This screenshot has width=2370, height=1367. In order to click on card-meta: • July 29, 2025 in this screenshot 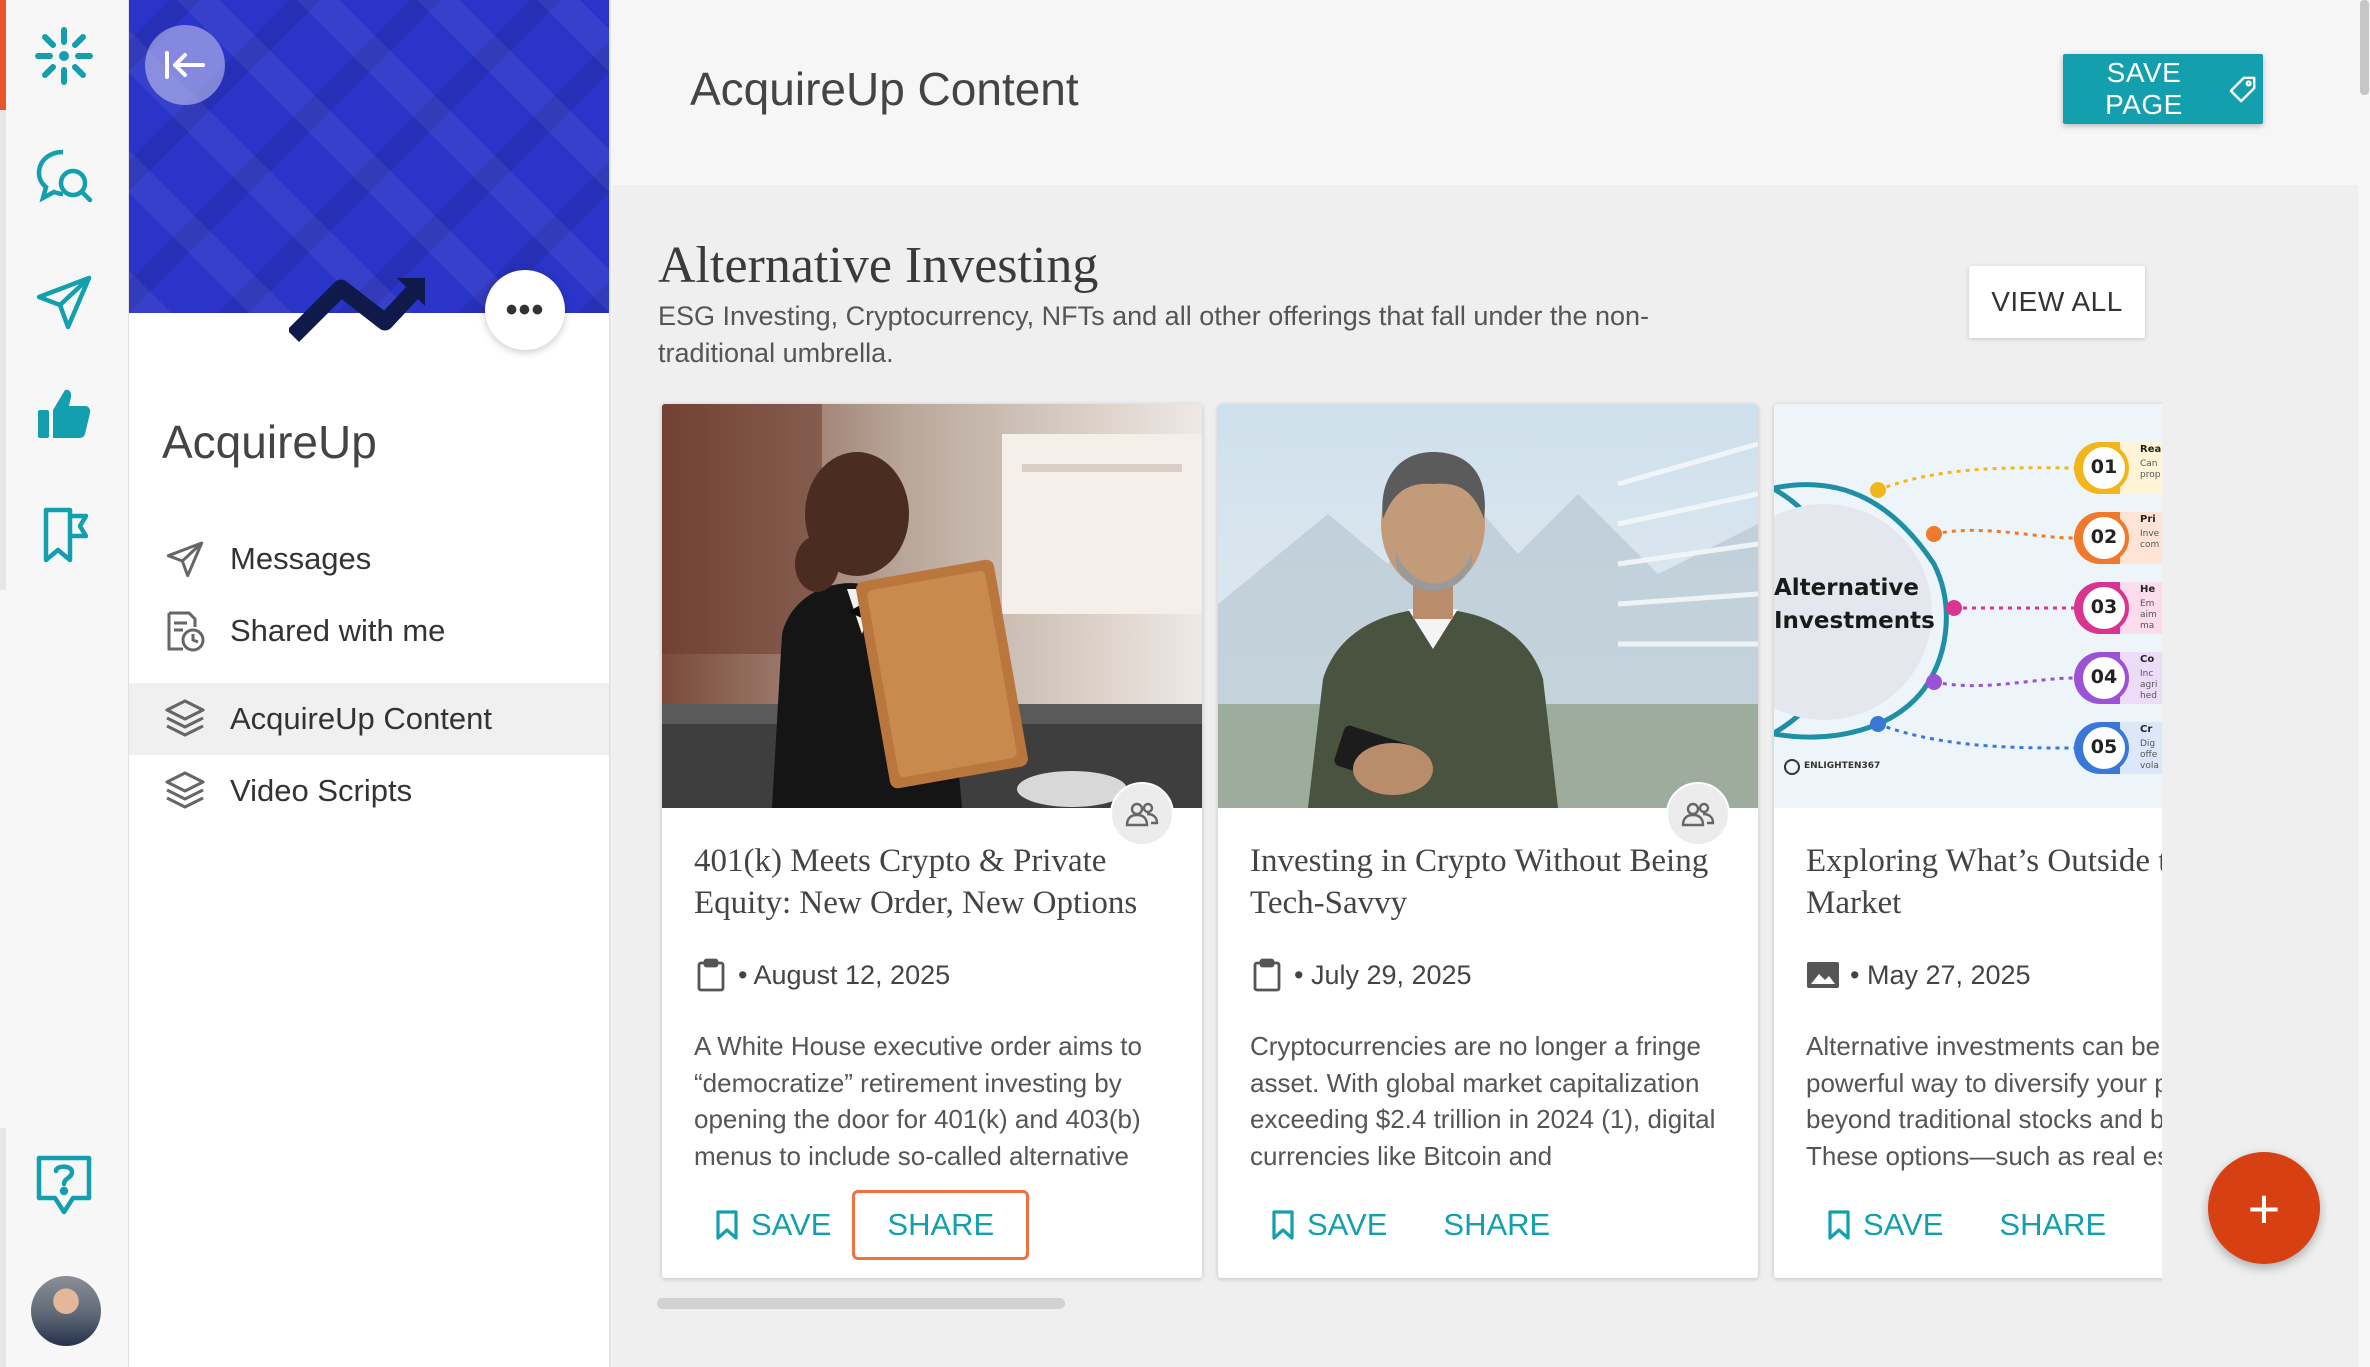, I will do `click(1361, 975)`.